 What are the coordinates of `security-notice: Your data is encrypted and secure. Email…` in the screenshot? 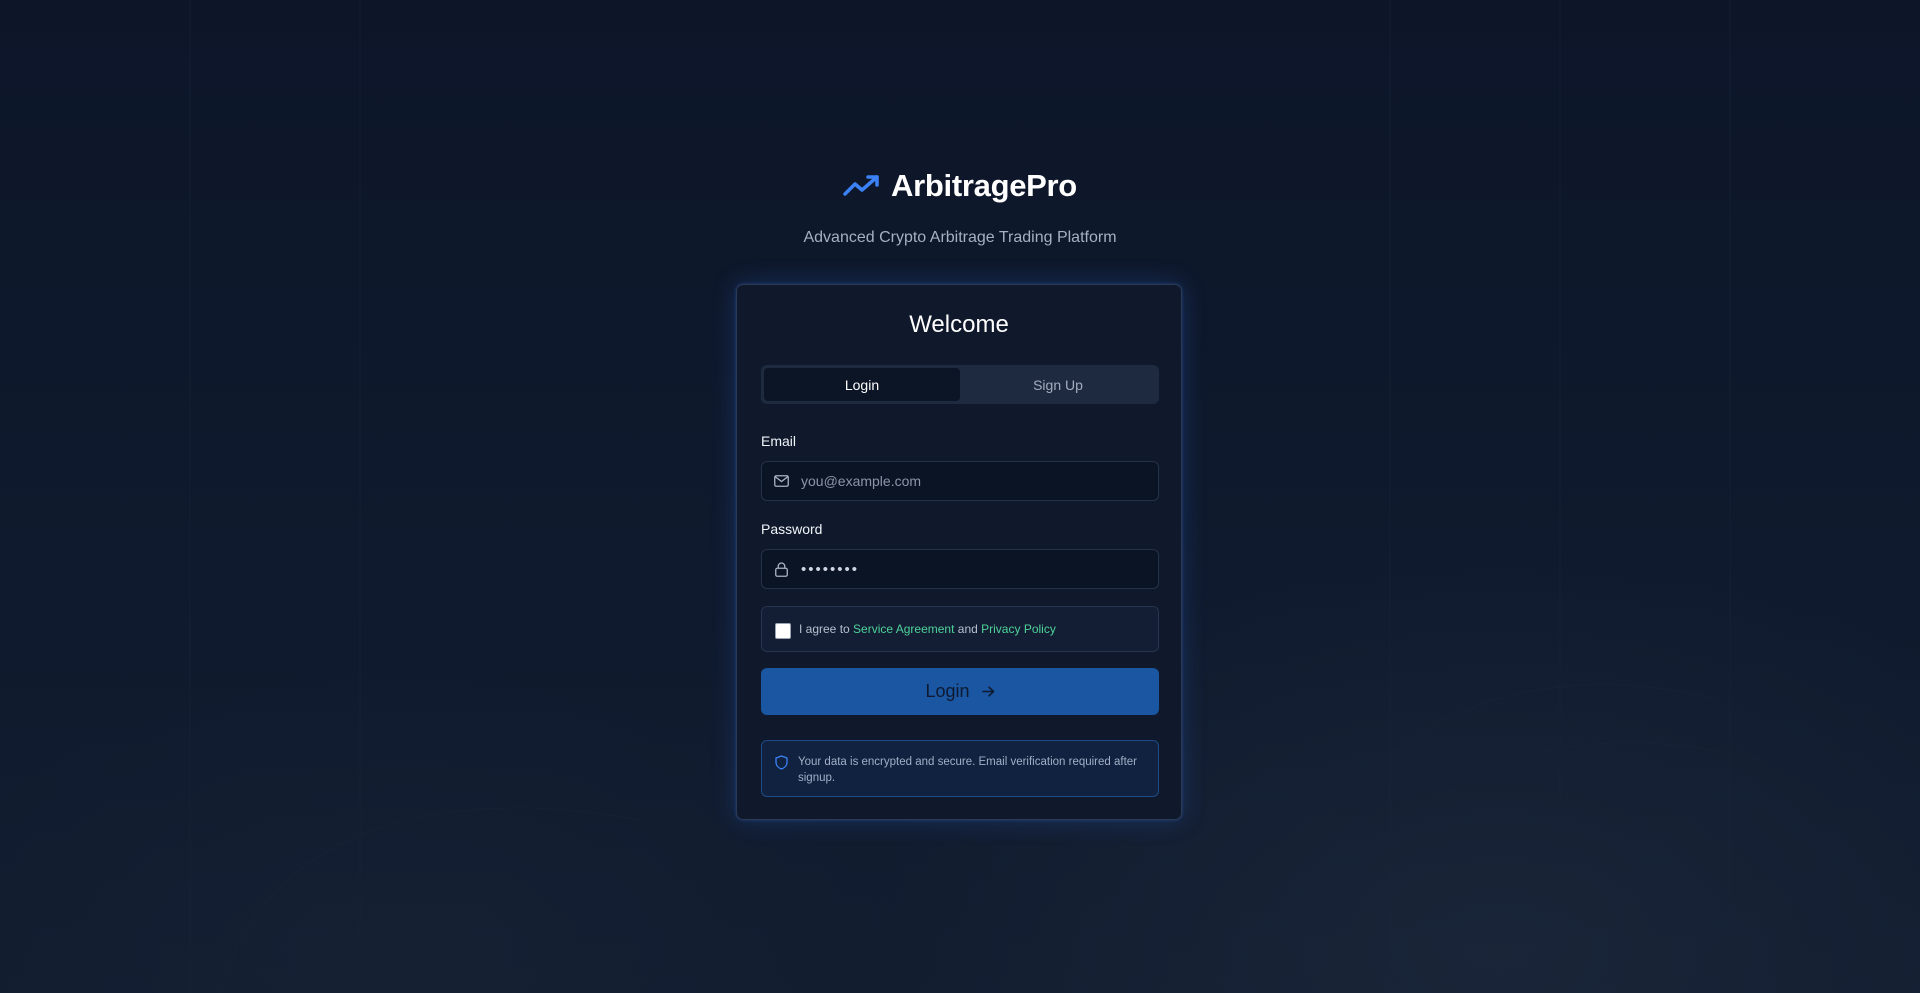 It's located at (960, 768).